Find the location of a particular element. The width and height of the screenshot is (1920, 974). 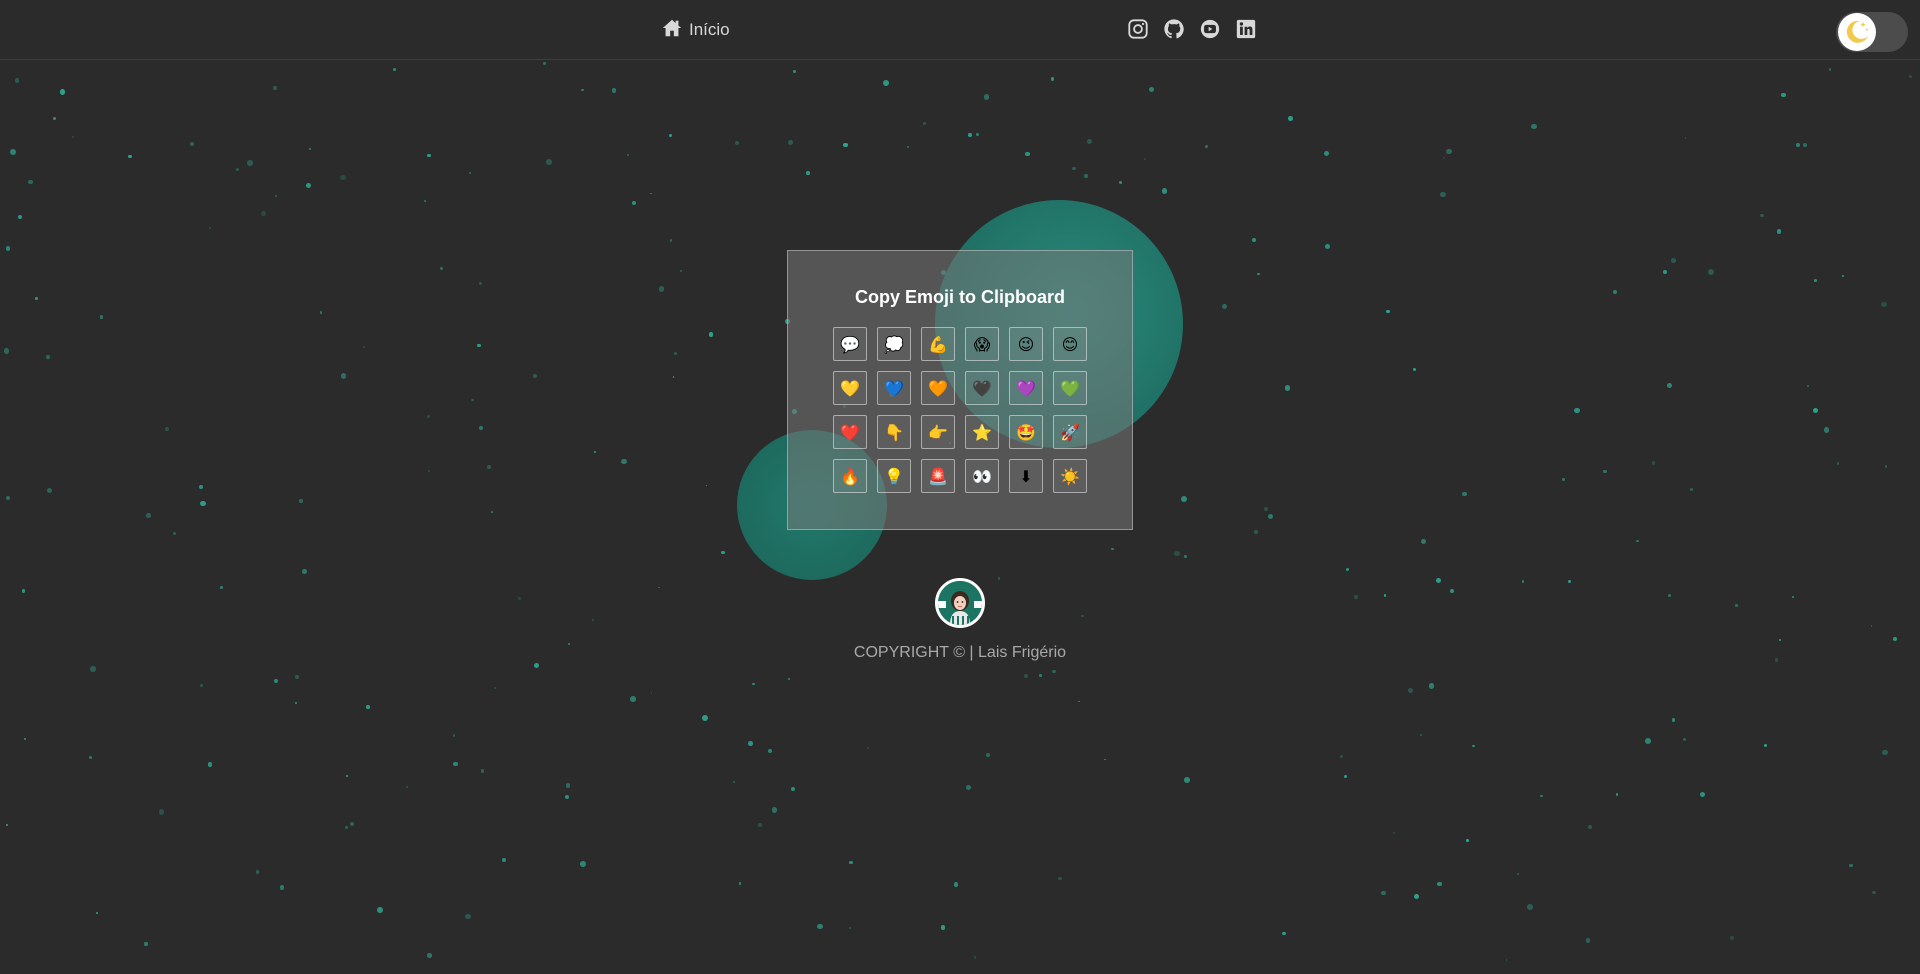

emoji-button: 👉 is located at coordinates (938, 432).